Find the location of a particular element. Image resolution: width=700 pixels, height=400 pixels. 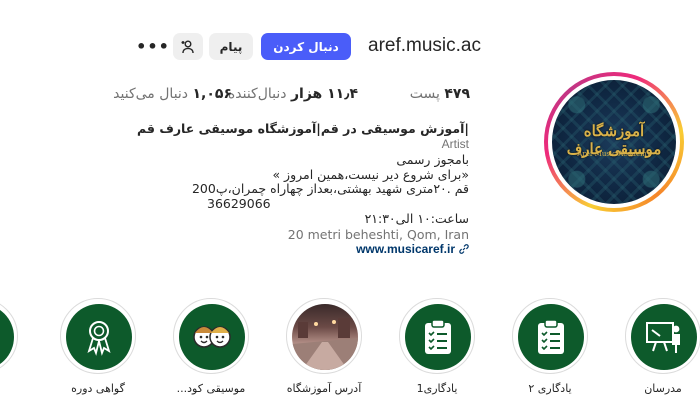

street-photo is located at coordinates (325, 337).